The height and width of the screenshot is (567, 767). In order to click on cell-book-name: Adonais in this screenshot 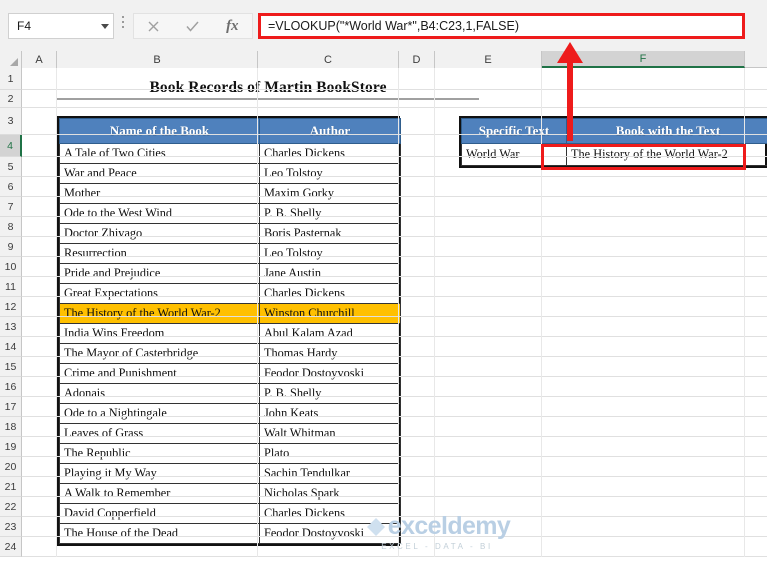, I will do `click(159, 393)`.